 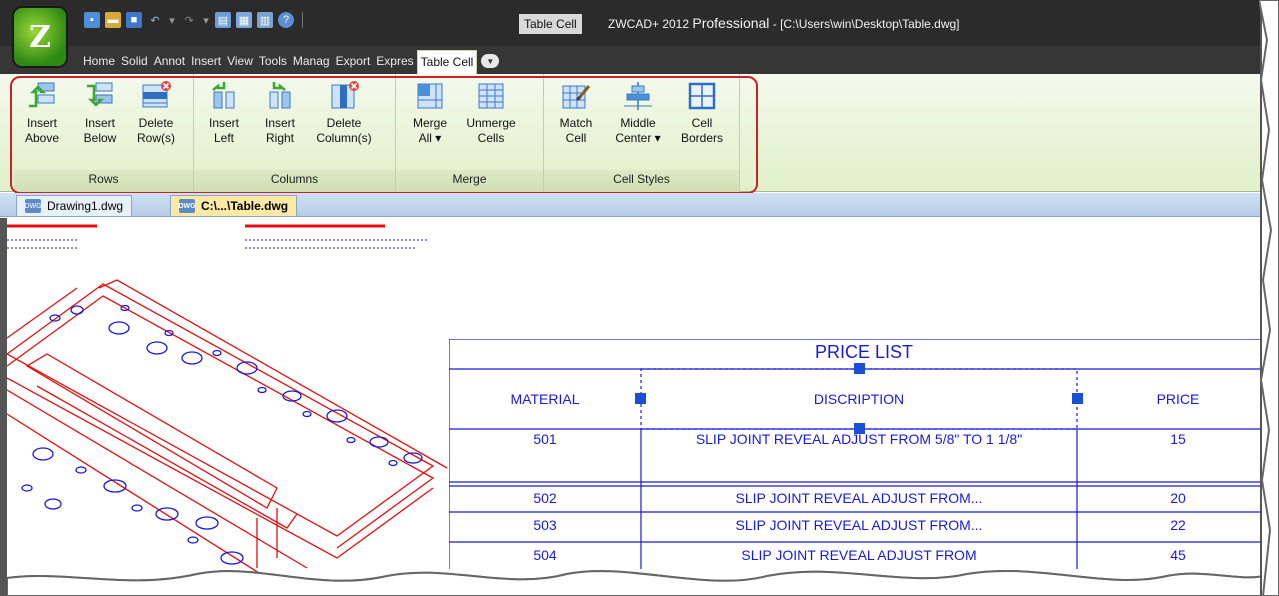 I want to click on delete-columns-icon, so click(x=345, y=95).